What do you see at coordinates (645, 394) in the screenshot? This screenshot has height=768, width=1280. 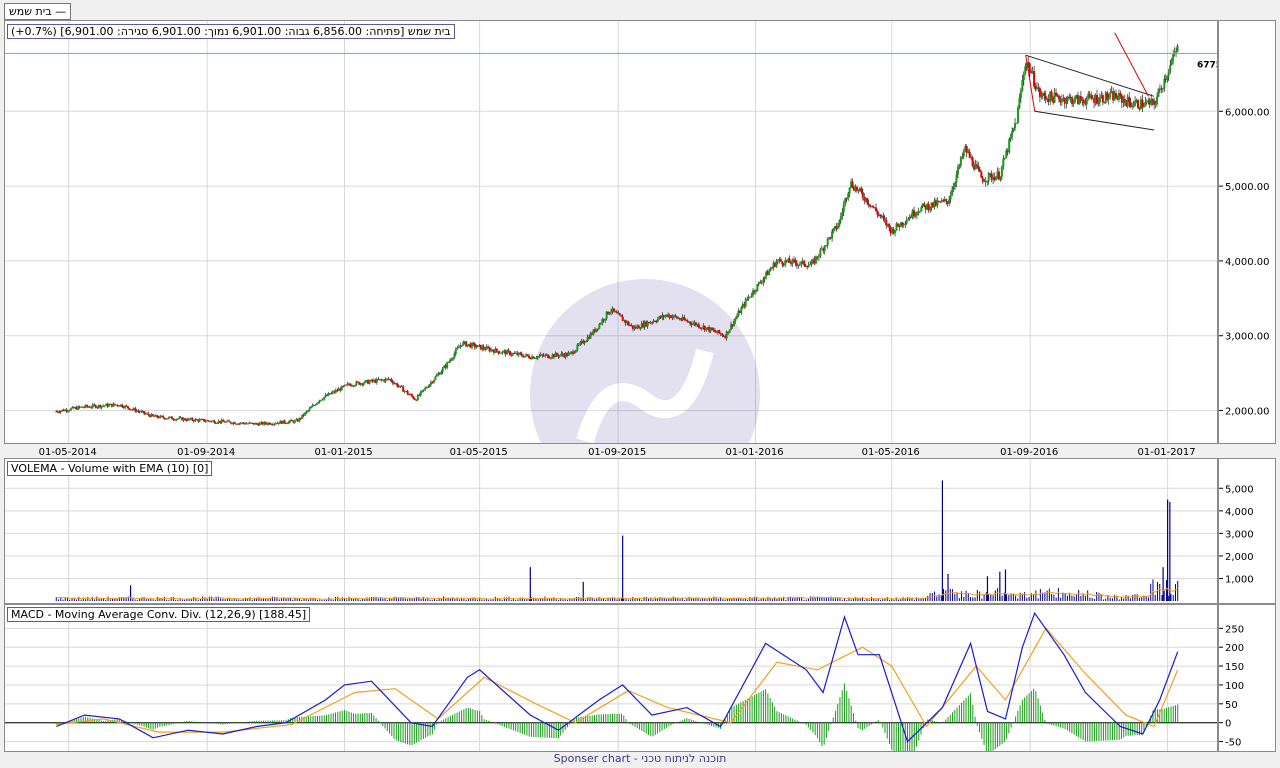 I see `watermark-circle` at bounding box center [645, 394].